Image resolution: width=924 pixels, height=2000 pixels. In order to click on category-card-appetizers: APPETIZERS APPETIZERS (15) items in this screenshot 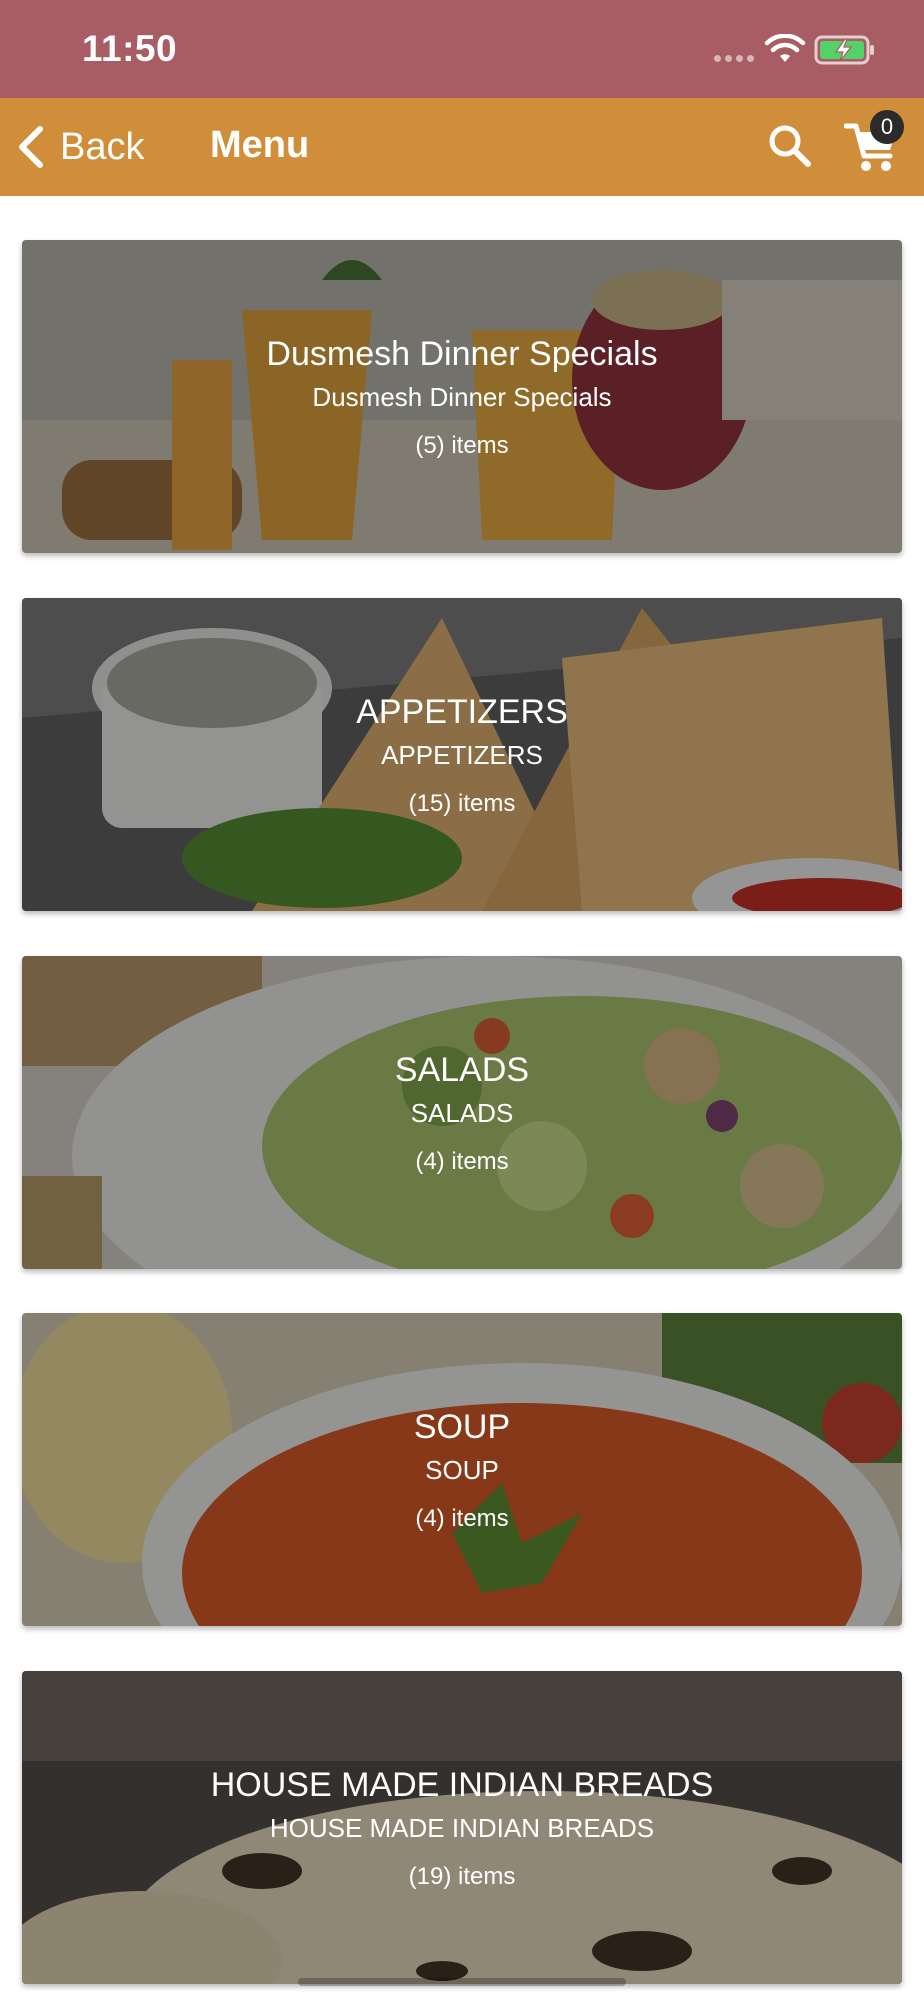, I will do `click(462, 754)`.